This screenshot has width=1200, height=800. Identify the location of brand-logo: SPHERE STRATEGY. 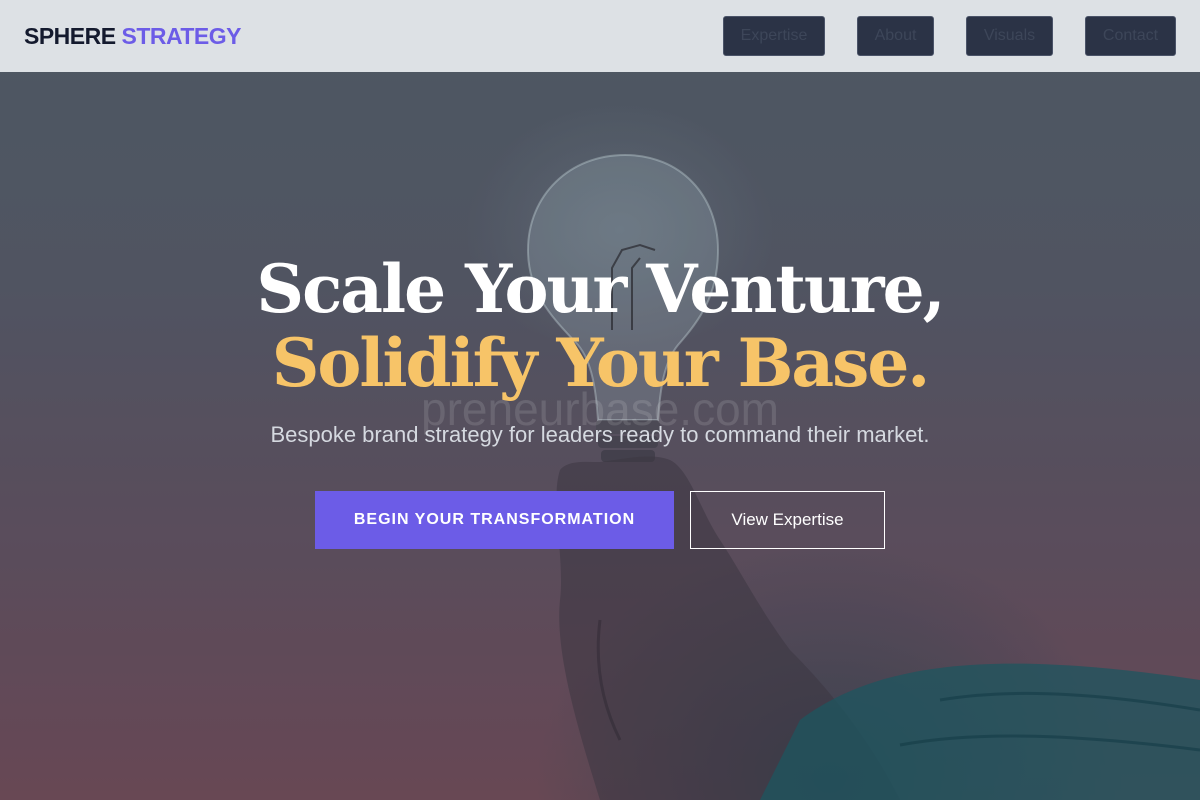
(133, 36).